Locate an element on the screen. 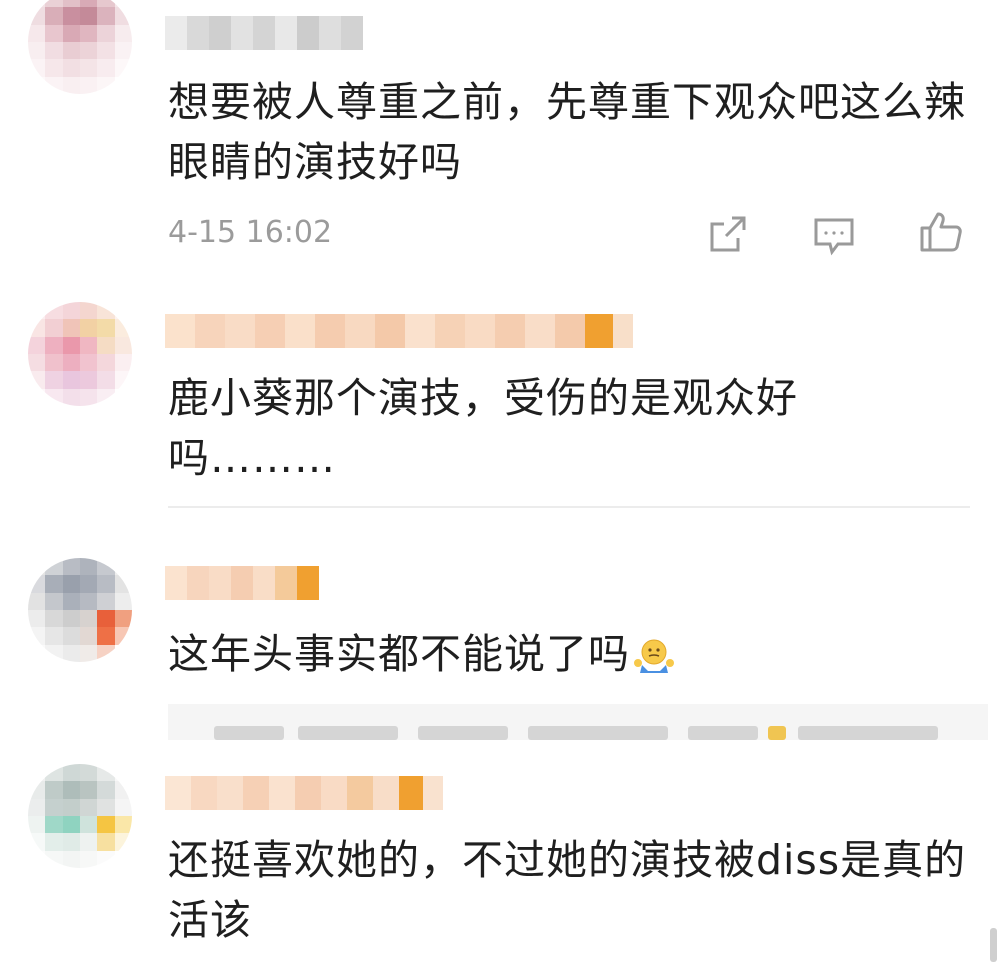  shrug-emoji-icon is located at coordinates (654, 656).